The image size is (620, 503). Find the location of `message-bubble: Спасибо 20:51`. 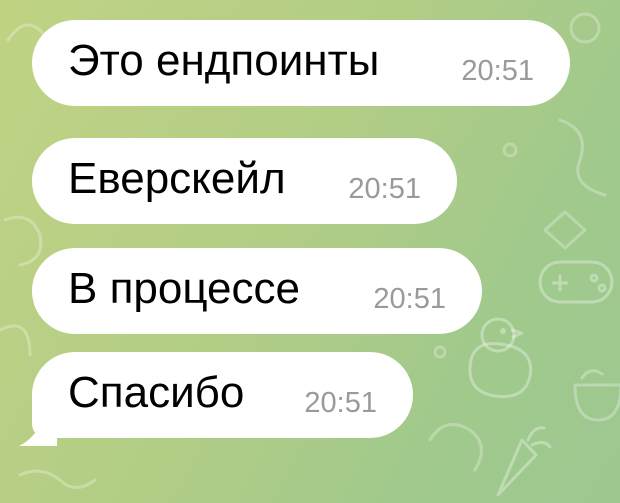

message-bubble: Спасибо 20:51 is located at coordinates (222, 395).